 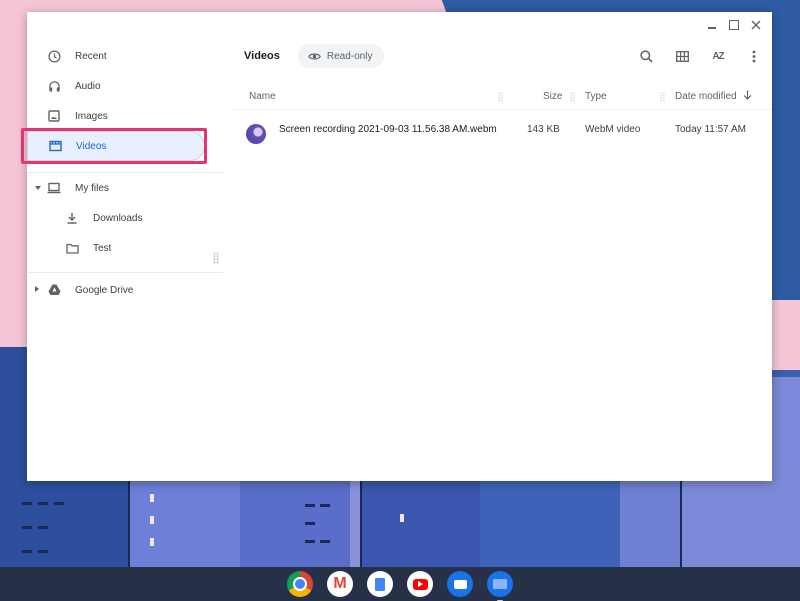 I want to click on column-name: Name, so click(x=262, y=96).